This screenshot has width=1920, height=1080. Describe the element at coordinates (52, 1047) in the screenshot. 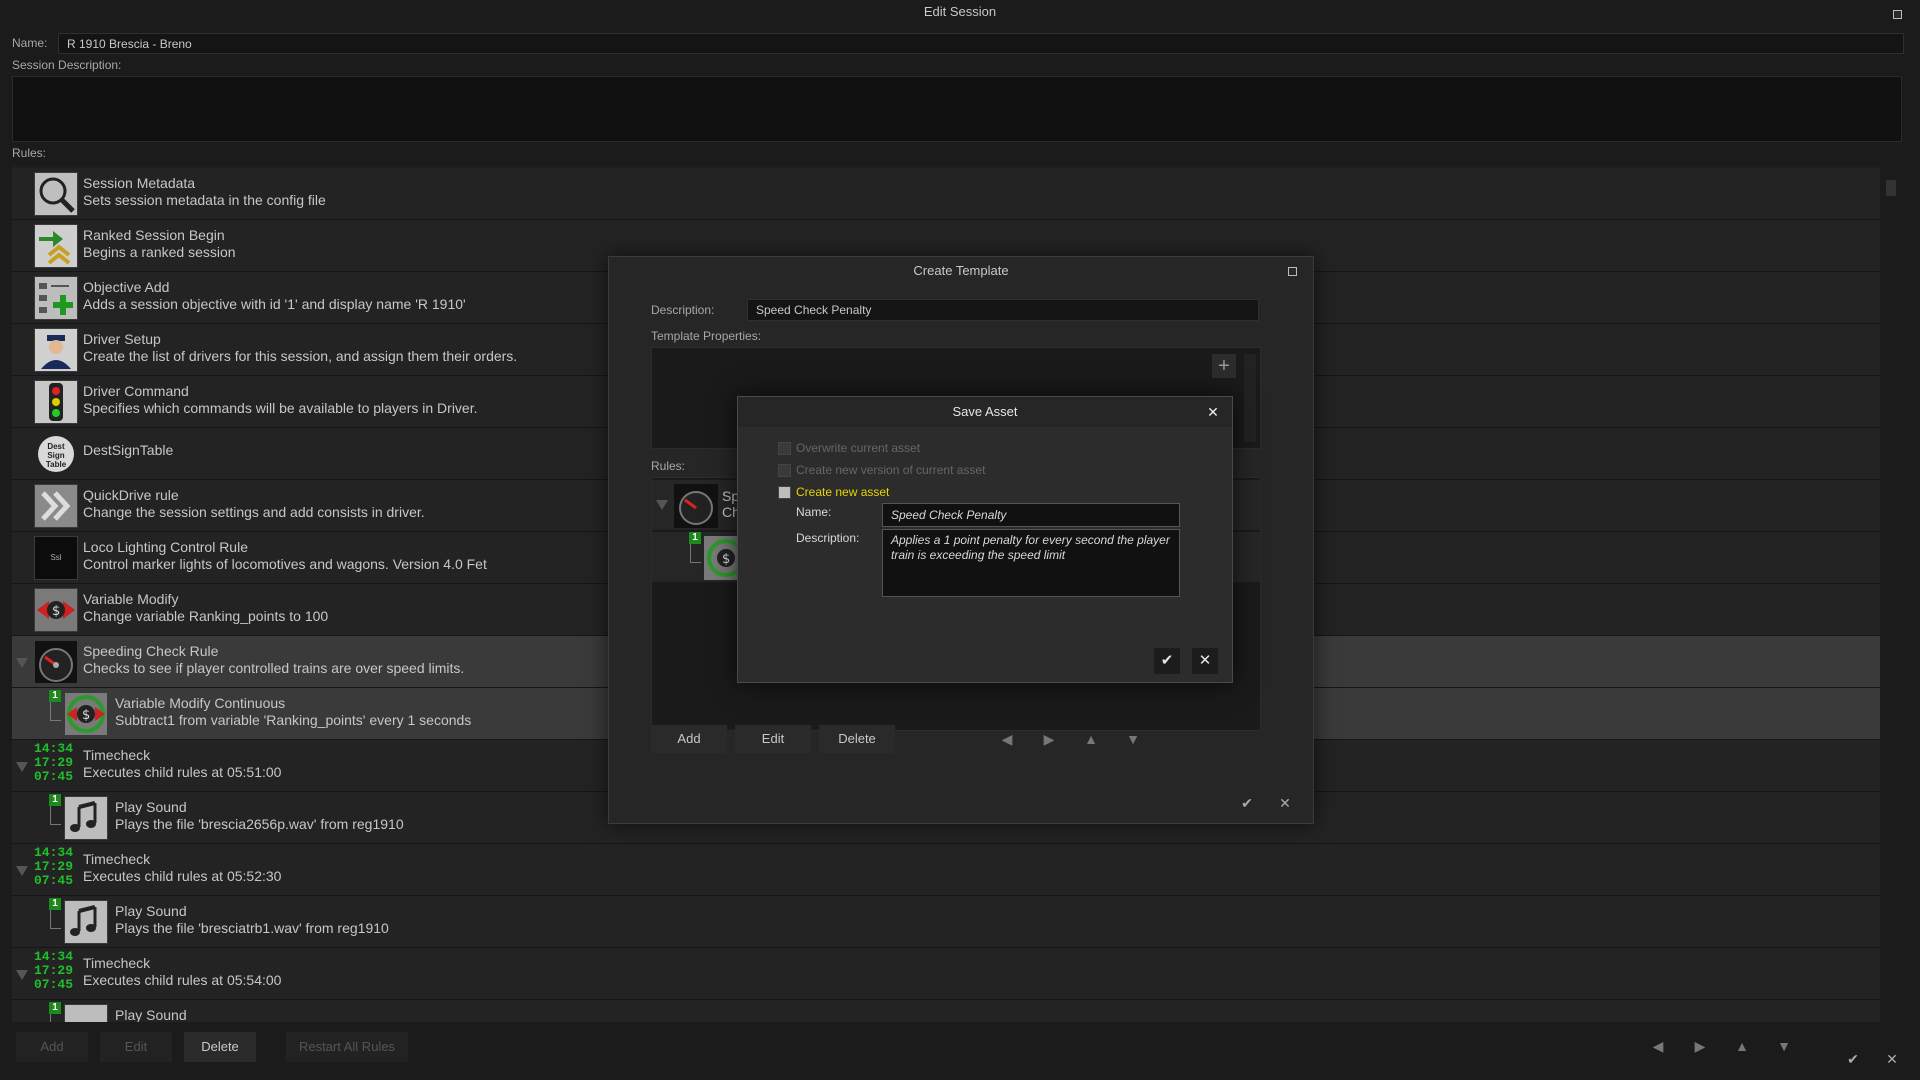

I see `add-rule-button: Add` at that location.